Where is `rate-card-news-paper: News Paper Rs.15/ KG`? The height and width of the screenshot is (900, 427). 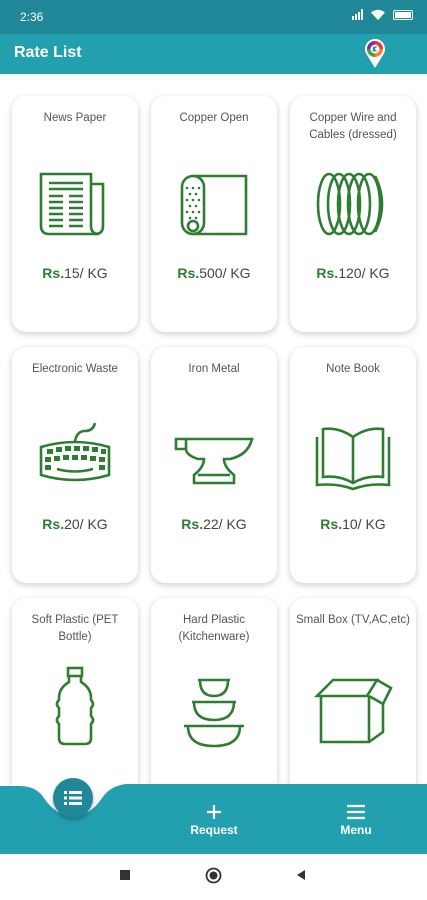 rate-card-news-paper: News Paper Rs.15/ KG is located at coordinates (75, 214).